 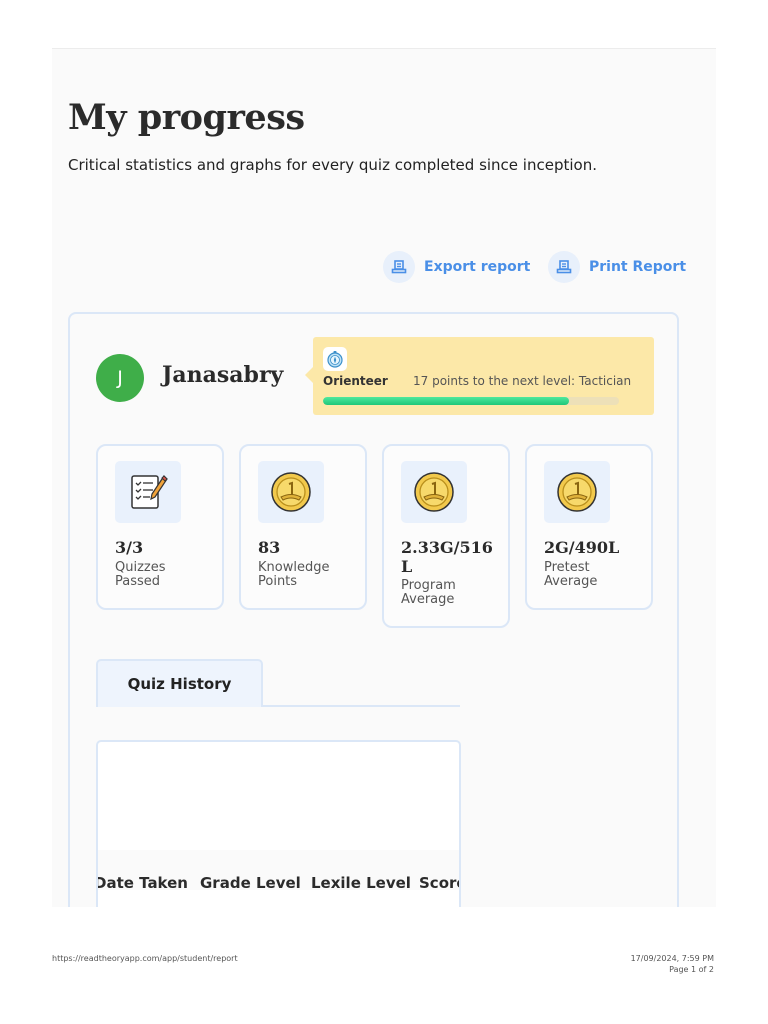 What do you see at coordinates (638, 267) in the screenshot?
I see `print-report-label: Print Report` at bounding box center [638, 267].